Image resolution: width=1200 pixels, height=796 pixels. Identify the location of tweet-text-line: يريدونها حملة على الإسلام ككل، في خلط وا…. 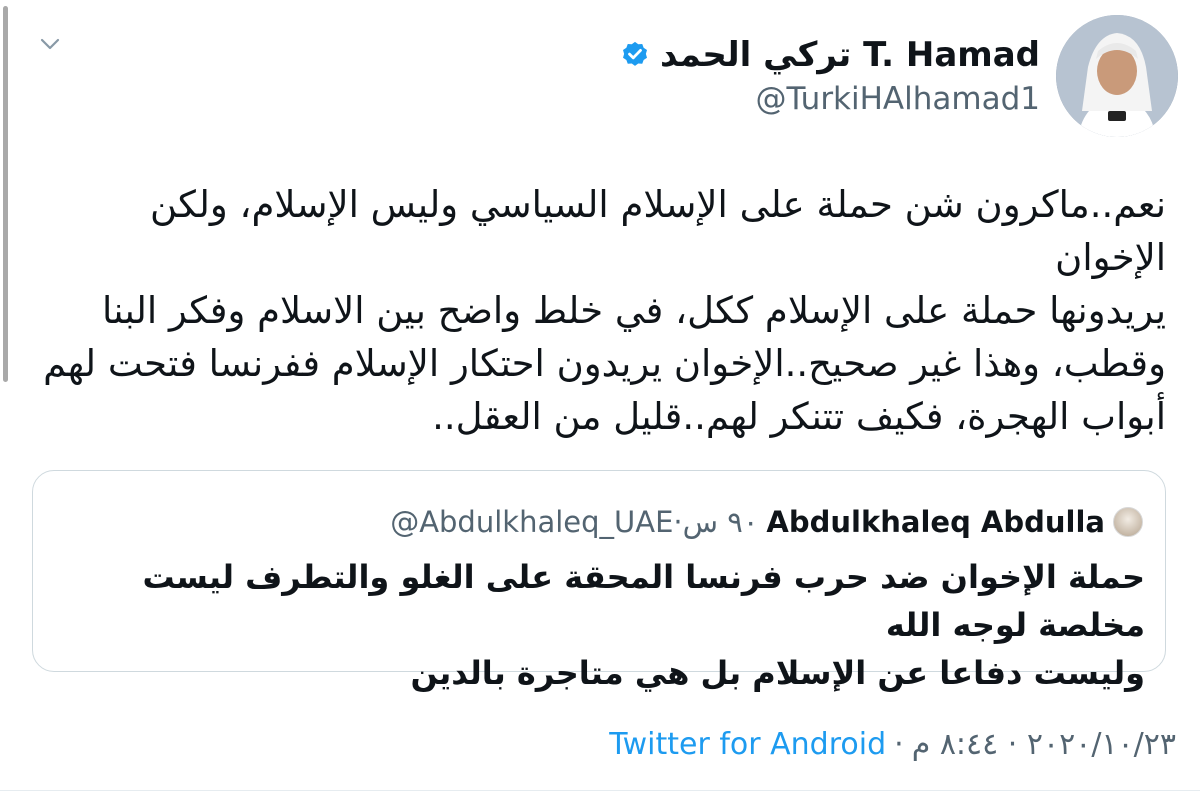
(634, 310).